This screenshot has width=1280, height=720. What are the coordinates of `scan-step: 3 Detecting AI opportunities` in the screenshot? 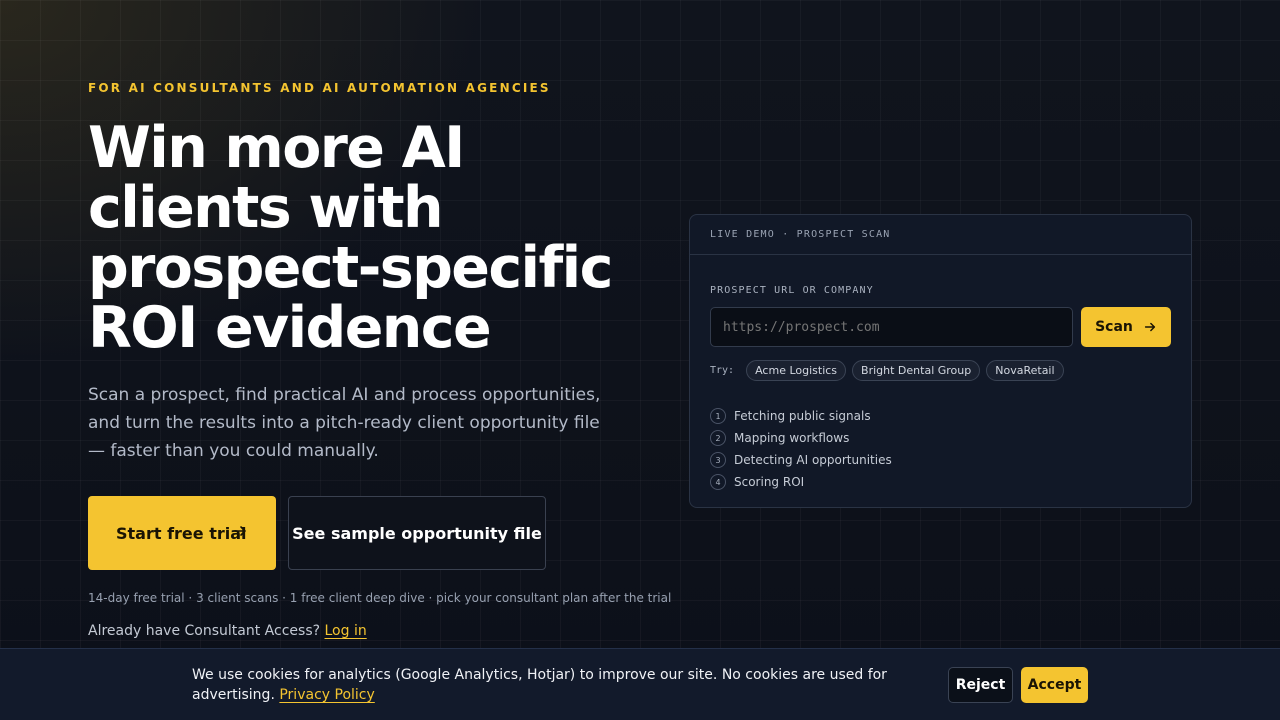 It's located at (801, 460).